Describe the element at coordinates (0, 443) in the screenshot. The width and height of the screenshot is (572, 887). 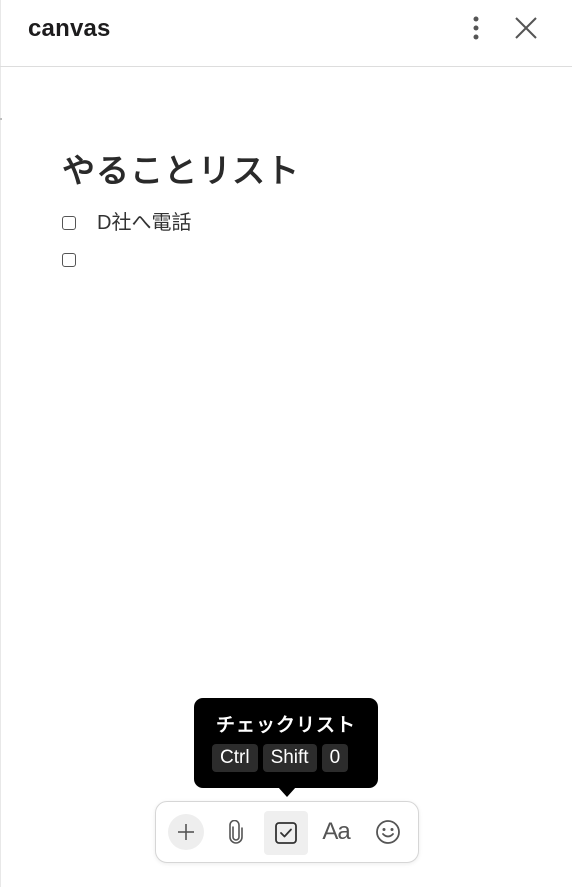
I see `panel-left-border` at that location.